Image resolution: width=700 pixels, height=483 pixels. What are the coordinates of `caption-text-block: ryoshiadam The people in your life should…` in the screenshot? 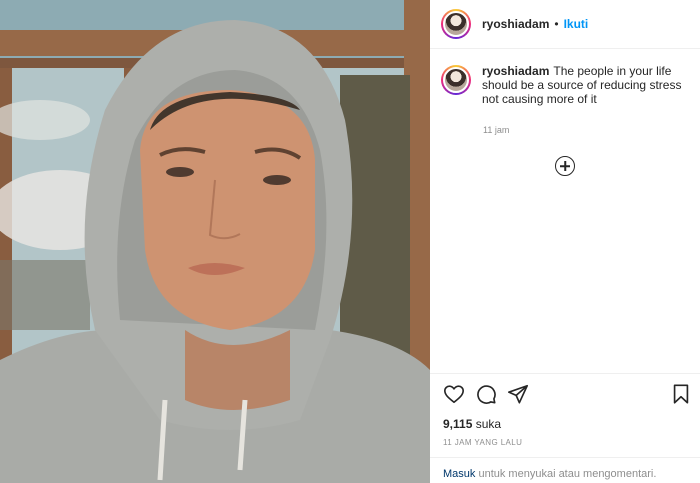 It's located at (586, 85).